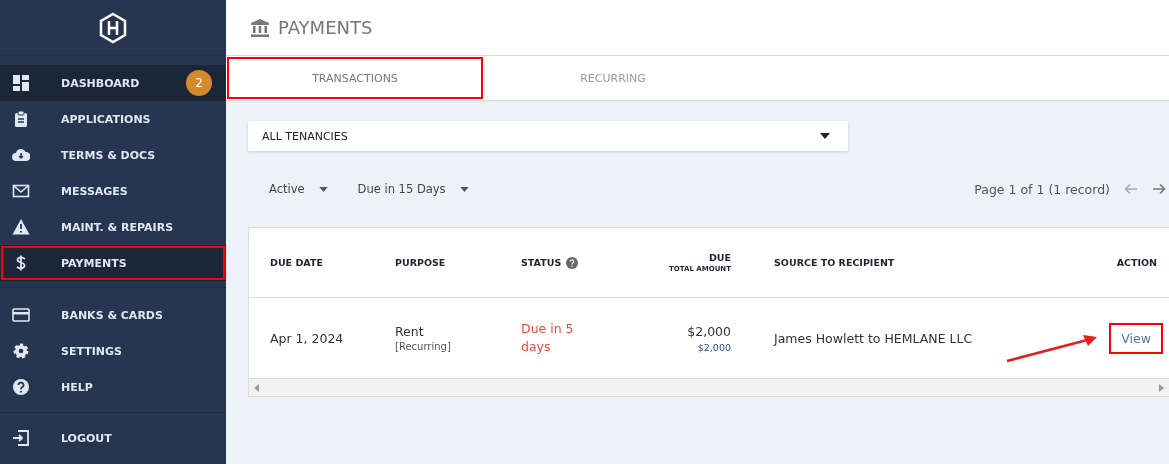  Describe the element at coordinates (1159, 189) in the screenshot. I see `next-arrow-icon` at that location.